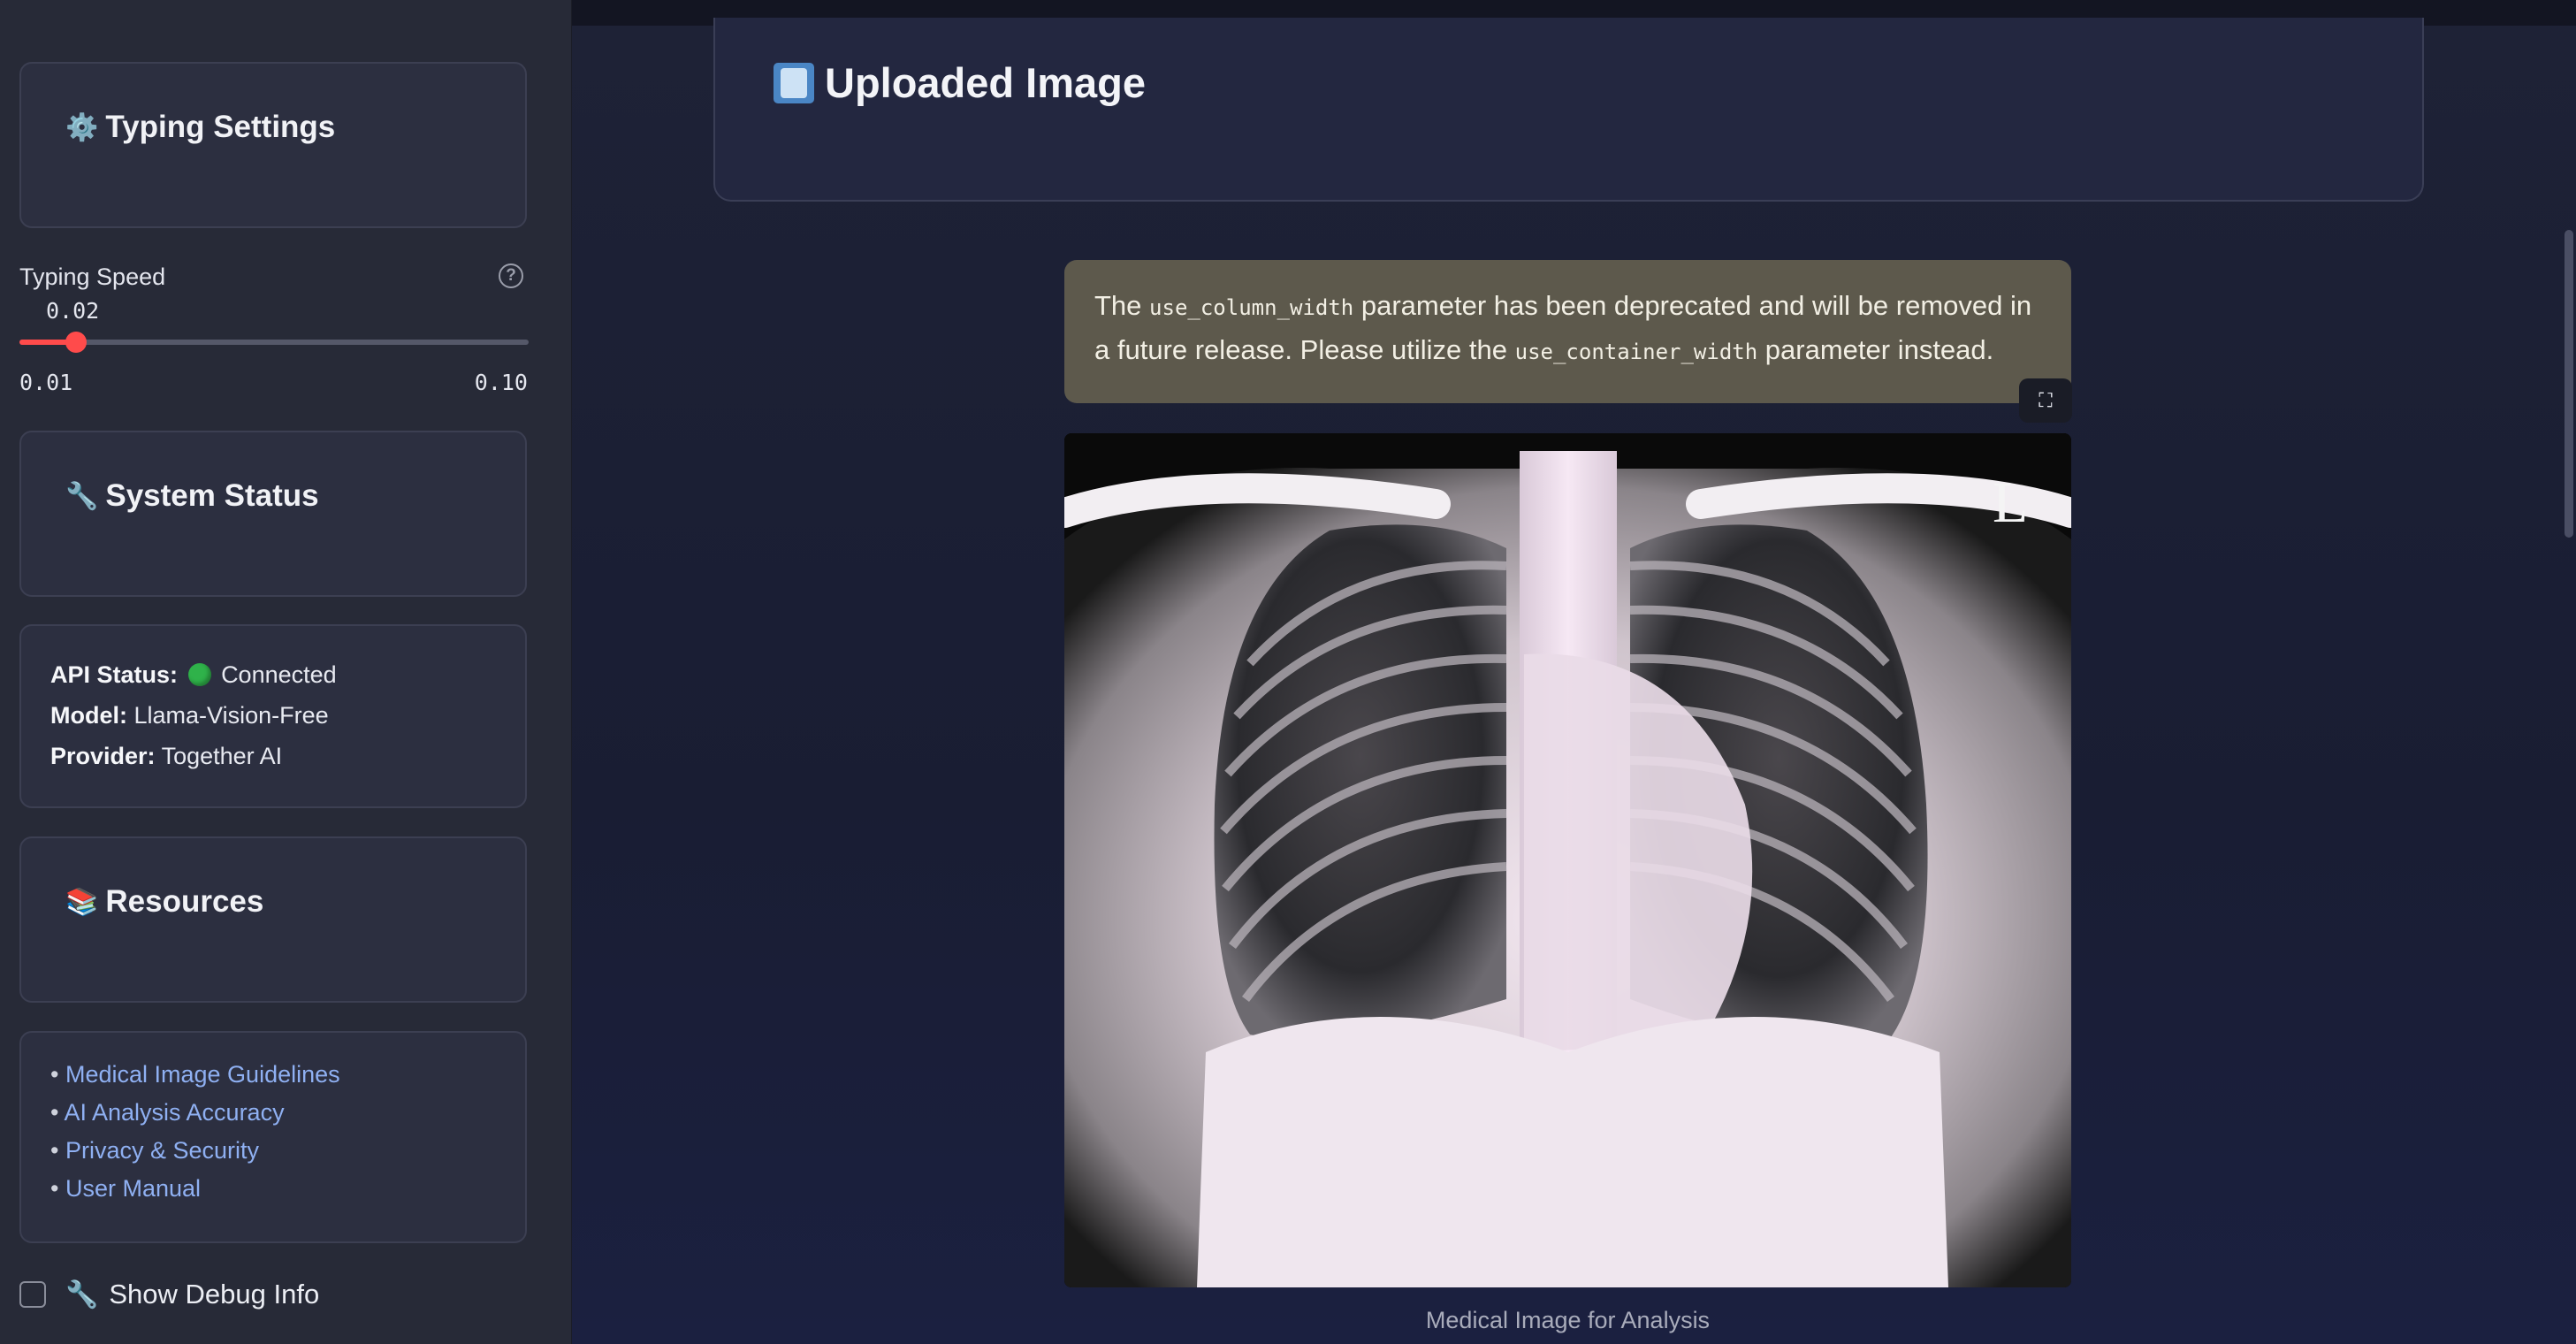  I want to click on fullscreen-button: ⛶, so click(2045, 400).